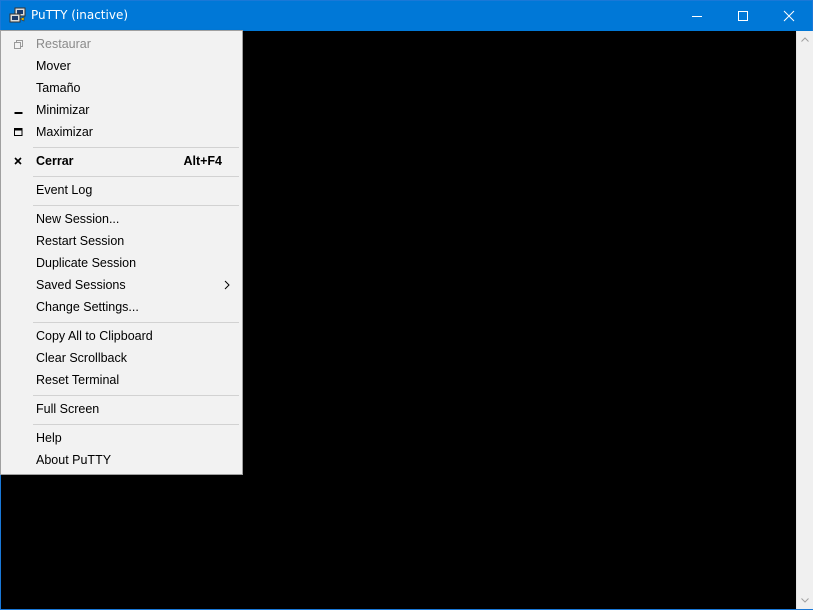 Image resolution: width=813 pixels, height=610 pixels. Describe the element at coordinates (86, 263) in the screenshot. I see `menu-item-label: Duplicate Session` at that location.